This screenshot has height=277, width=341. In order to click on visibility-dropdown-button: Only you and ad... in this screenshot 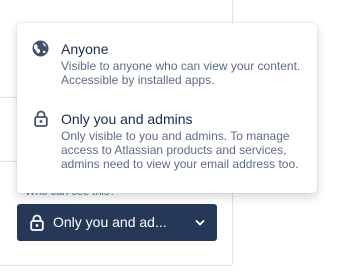, I will do `click(117, 222)`.